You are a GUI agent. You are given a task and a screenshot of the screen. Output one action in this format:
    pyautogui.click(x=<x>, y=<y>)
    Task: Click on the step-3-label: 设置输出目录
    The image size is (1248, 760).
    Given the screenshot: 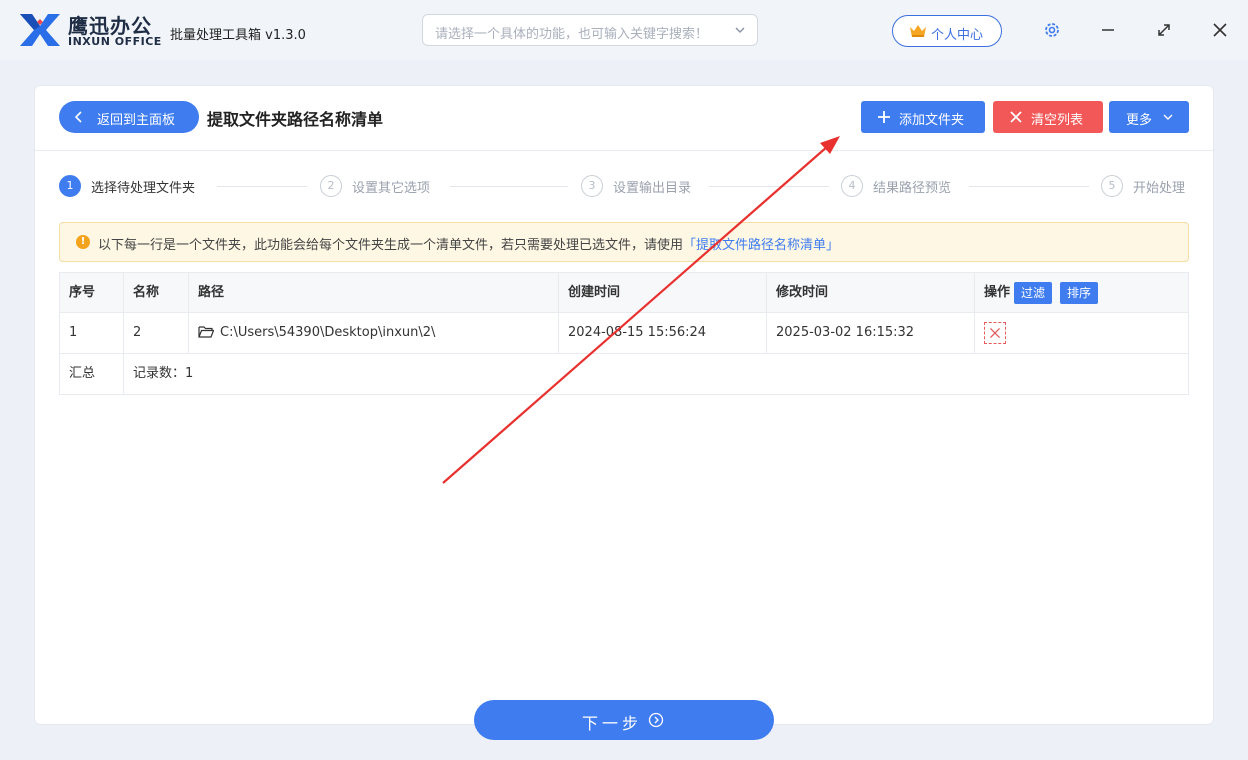 What is the action you would take?
    pyautogui.click(x=652, y=188)
    